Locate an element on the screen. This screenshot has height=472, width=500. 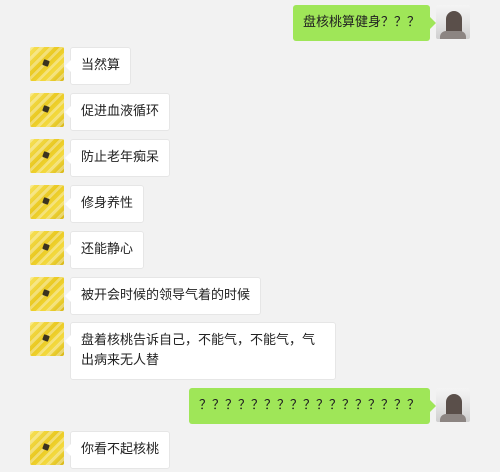
message-bubble-received: 你看不起核桃 is located at coordinates (117, 450).